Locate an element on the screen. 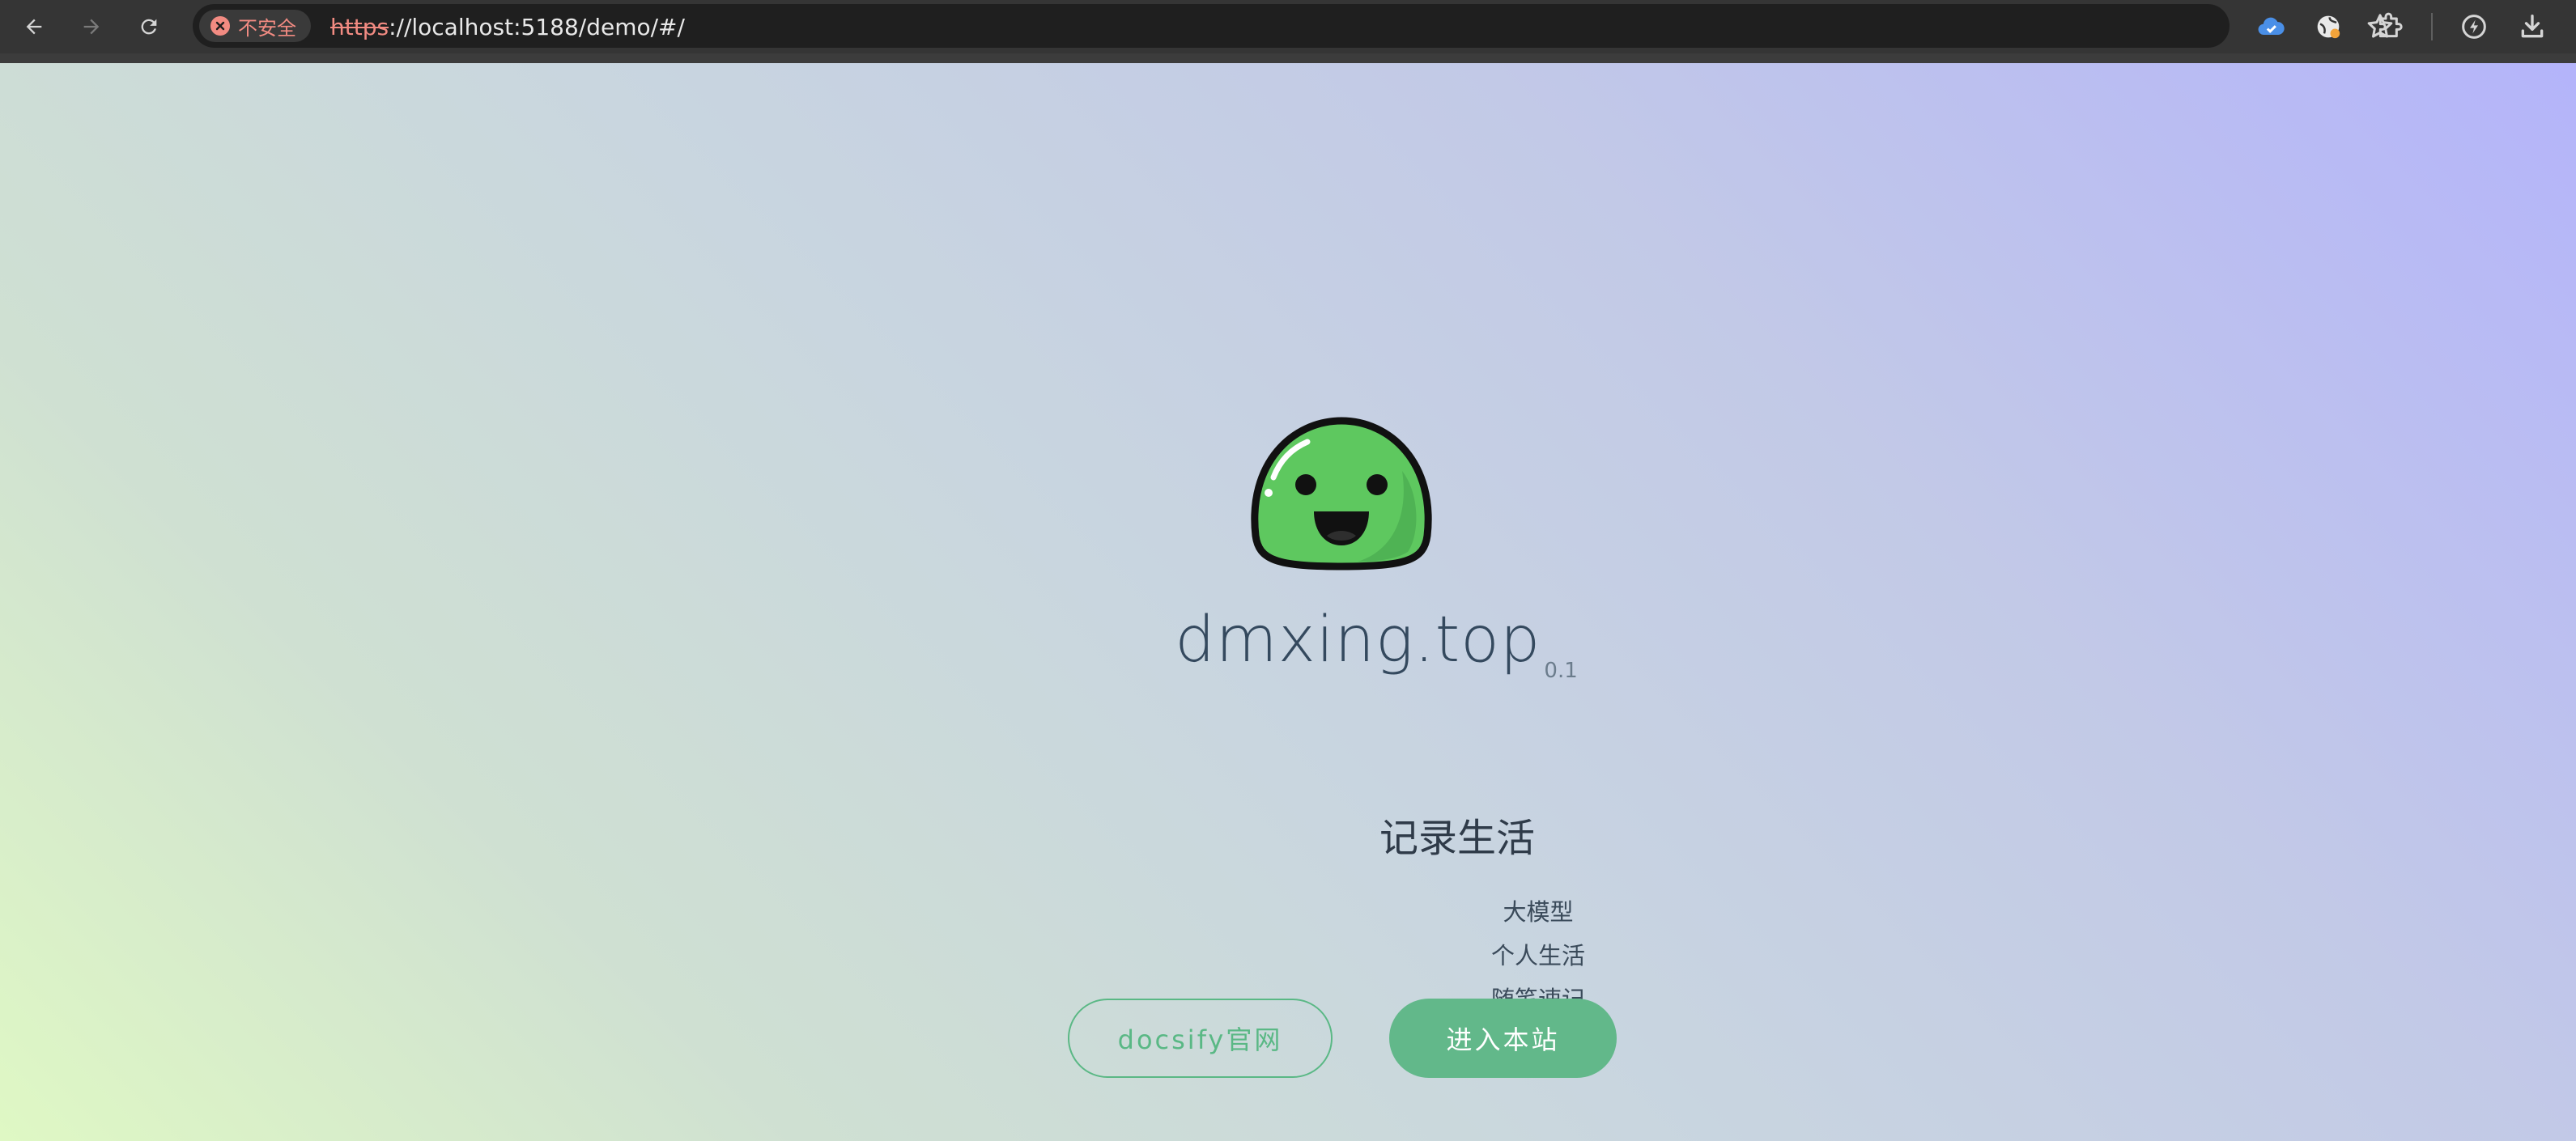 The width and height of the screenshot is (2576, 1141). site-title-block: dmxing.top 0.1 is located at coordinates (1376, 643).